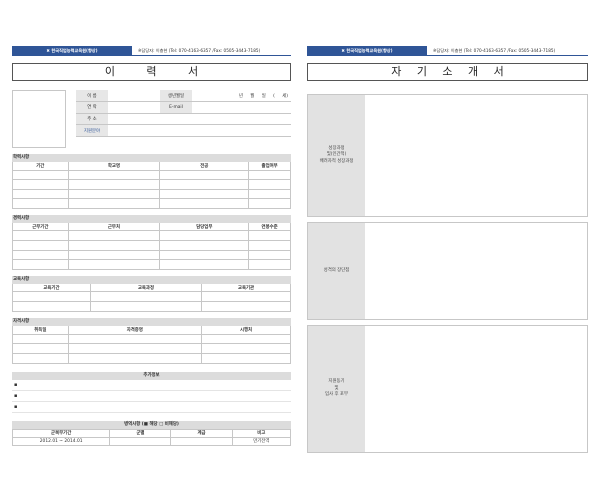  Describe the element at coordinates (336, 389) in the screenshot. I see `motivation-label: 지원동기 및 입사 후 포부` at that location.